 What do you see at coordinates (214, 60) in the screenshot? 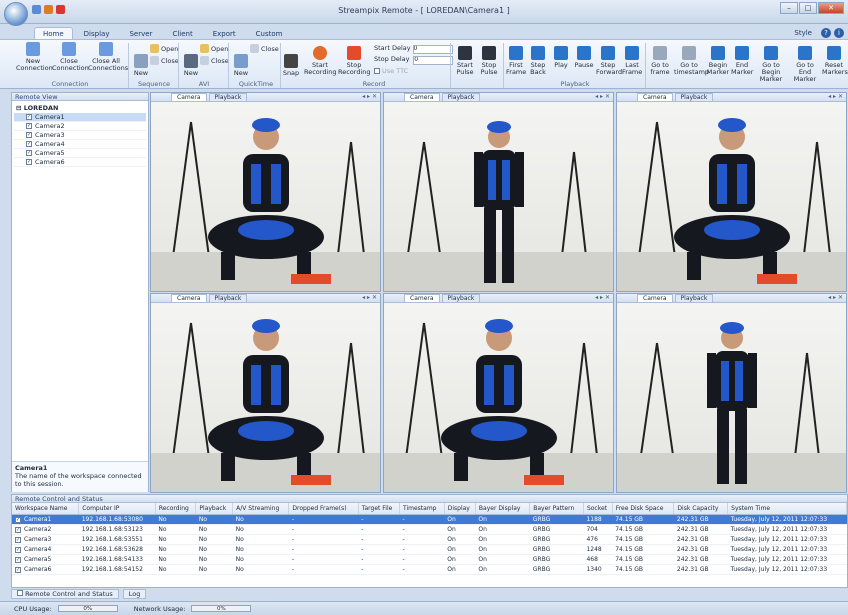
I see `avi-close-button: Close` at bounding box center [214, 60].